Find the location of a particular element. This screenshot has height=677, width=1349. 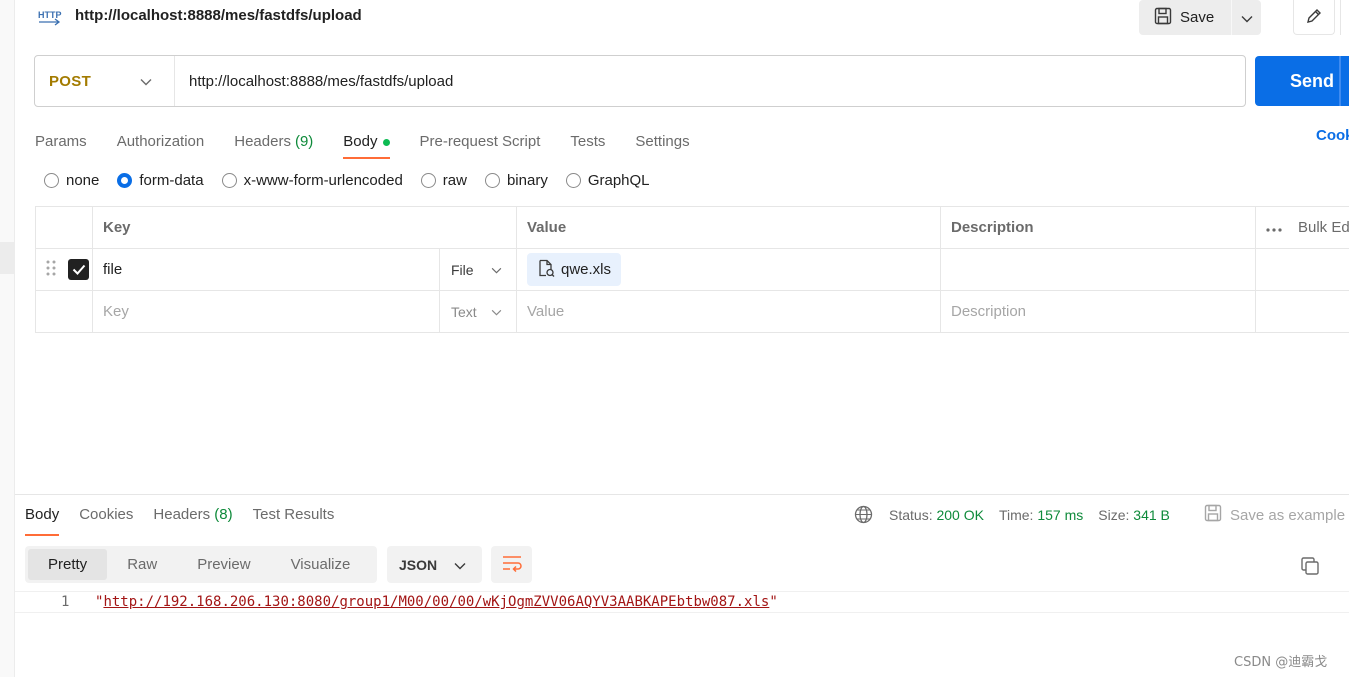

radio-label: raw is located at coordinates (454, 180).